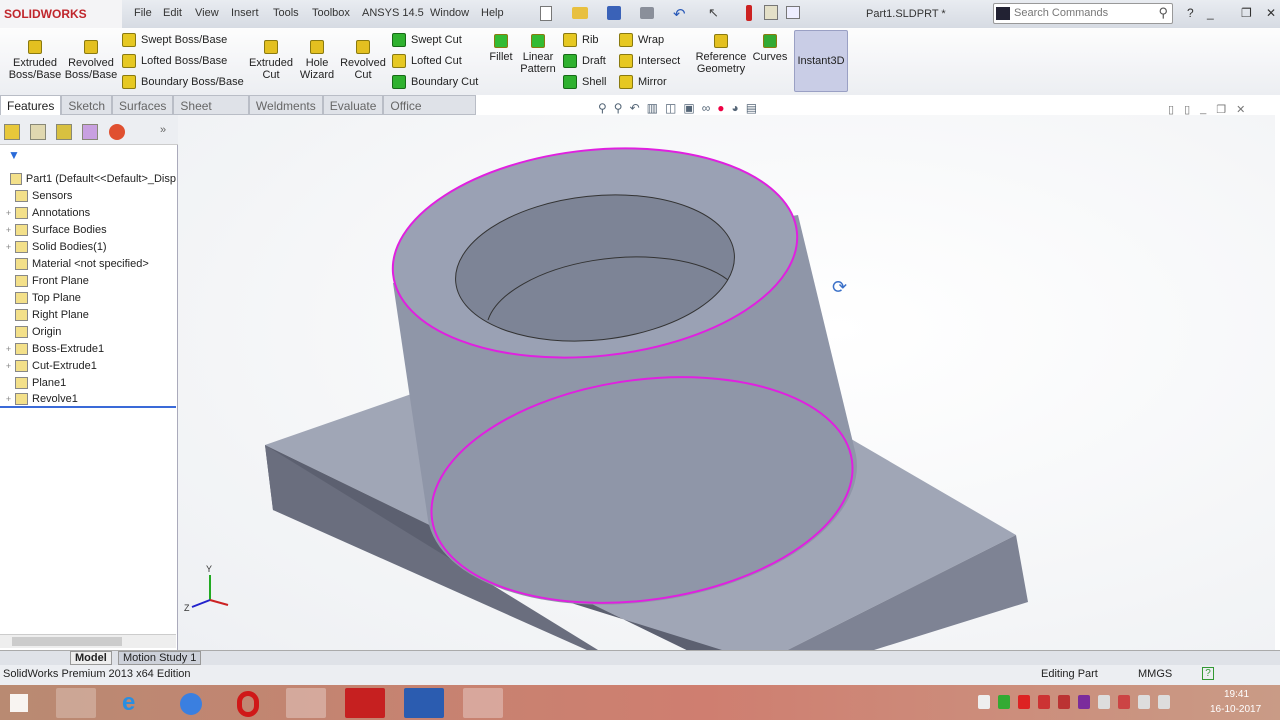 The image size is (1280, 720). Describe the element at coordinates (538, 54) in the screenshot. I see `linear-pattern-button: Linear Pattern` at that location.